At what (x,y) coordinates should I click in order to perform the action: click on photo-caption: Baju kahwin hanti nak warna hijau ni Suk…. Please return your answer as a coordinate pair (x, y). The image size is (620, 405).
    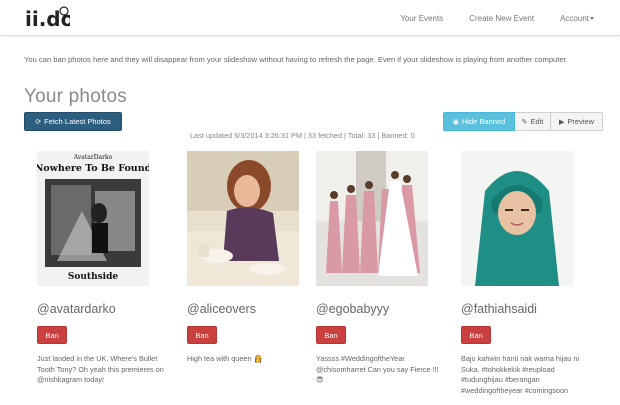
    Looking at the image, I should click on (520, 374).